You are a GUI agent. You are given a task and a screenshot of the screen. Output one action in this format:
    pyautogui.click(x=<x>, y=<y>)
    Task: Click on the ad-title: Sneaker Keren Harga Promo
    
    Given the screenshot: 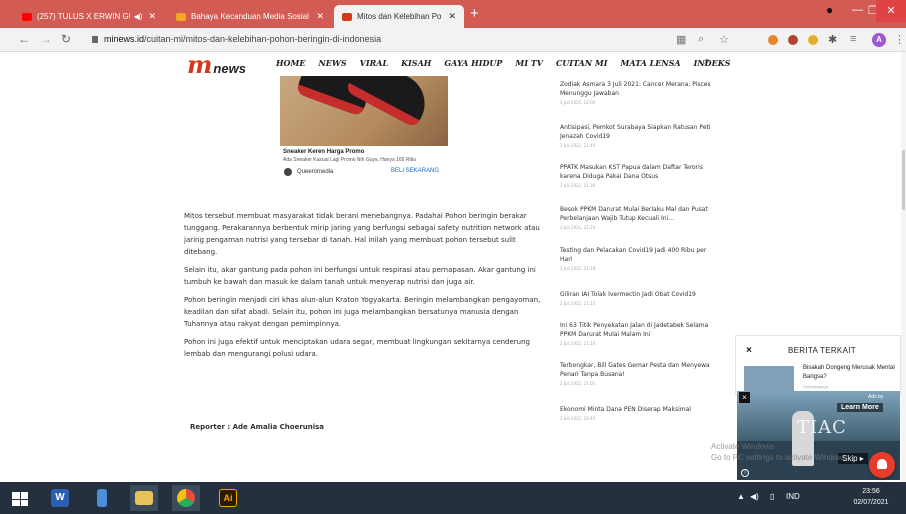 What is the action you would take?
    pyautogui.click(x=323, y=152)
    